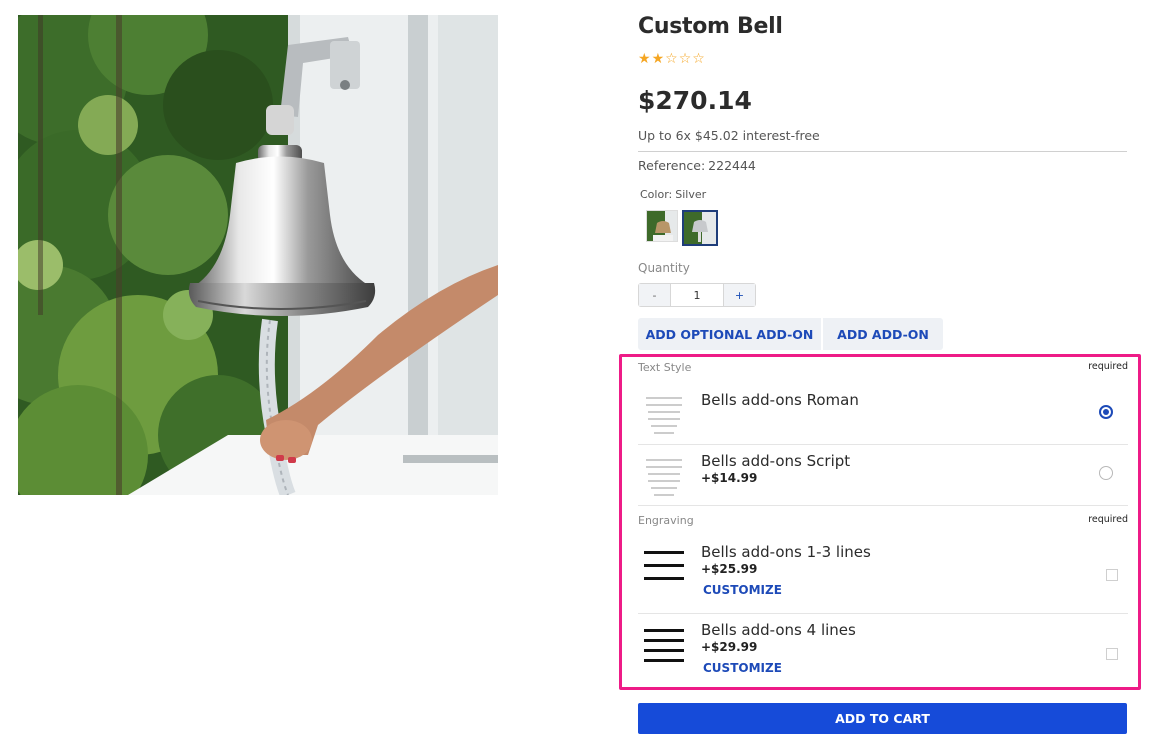  I want to click on option-price: +$29.99, so click(729, 647).